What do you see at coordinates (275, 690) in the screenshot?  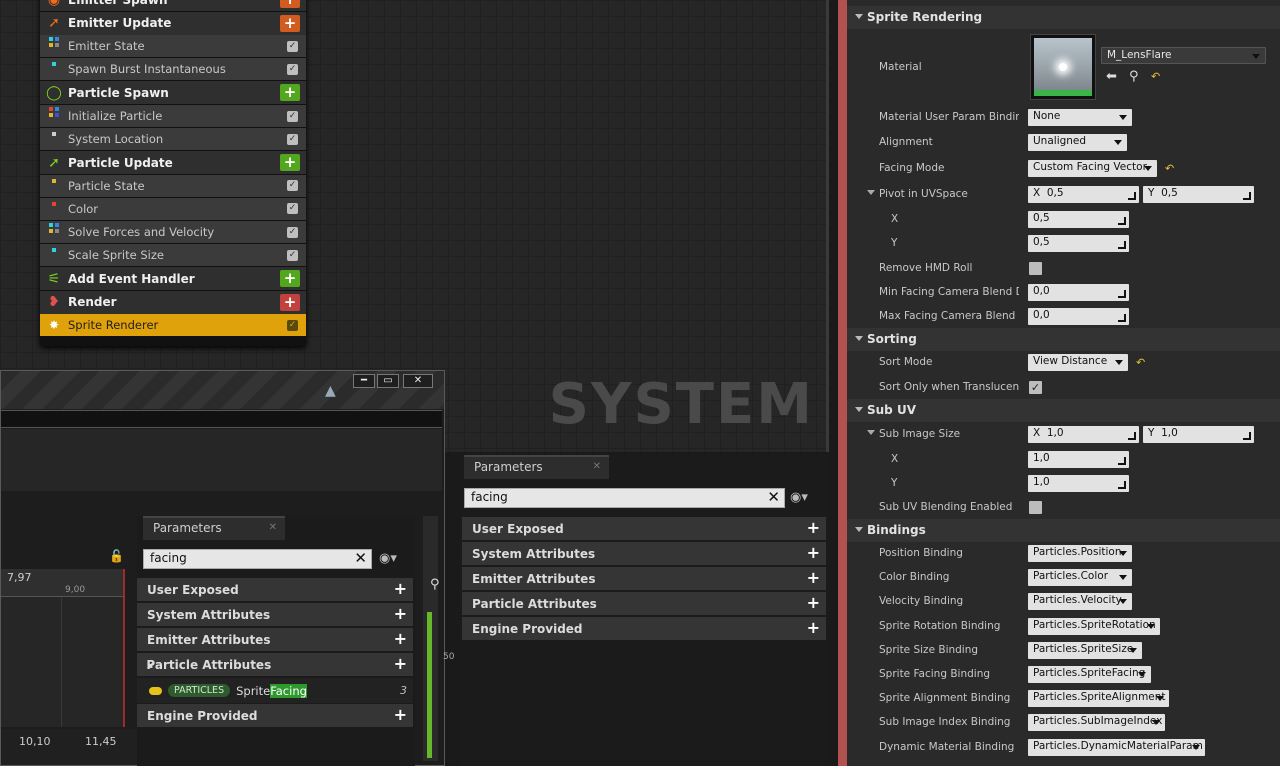 I see `parameter-row: PARTICLES Sprite Facing 3` at bounding box center [275, 690].